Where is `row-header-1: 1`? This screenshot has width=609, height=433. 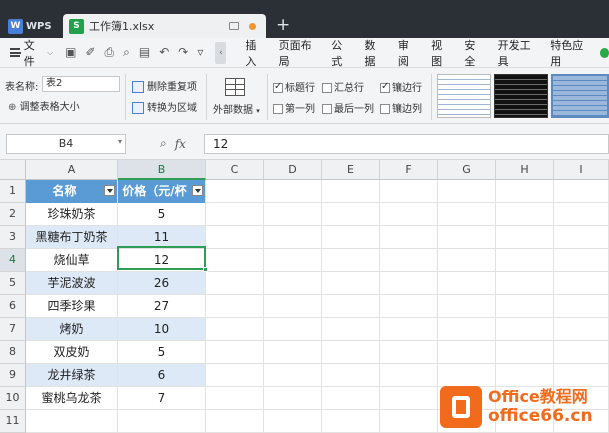
row-header-1: 1 is located at coordinates (13, 191).